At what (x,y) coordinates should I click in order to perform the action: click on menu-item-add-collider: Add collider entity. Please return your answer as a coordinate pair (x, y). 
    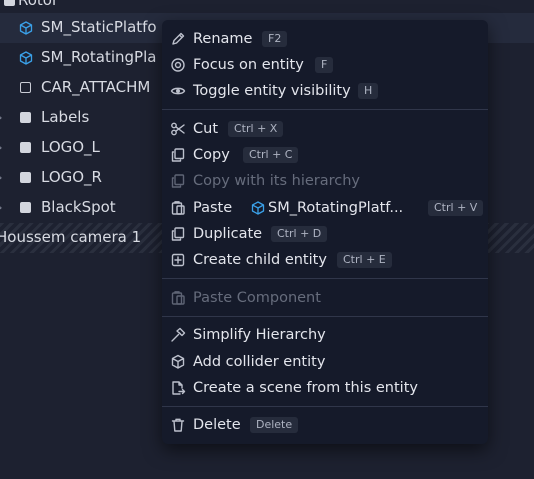
    Looking at the image, I should click on (325, 362).